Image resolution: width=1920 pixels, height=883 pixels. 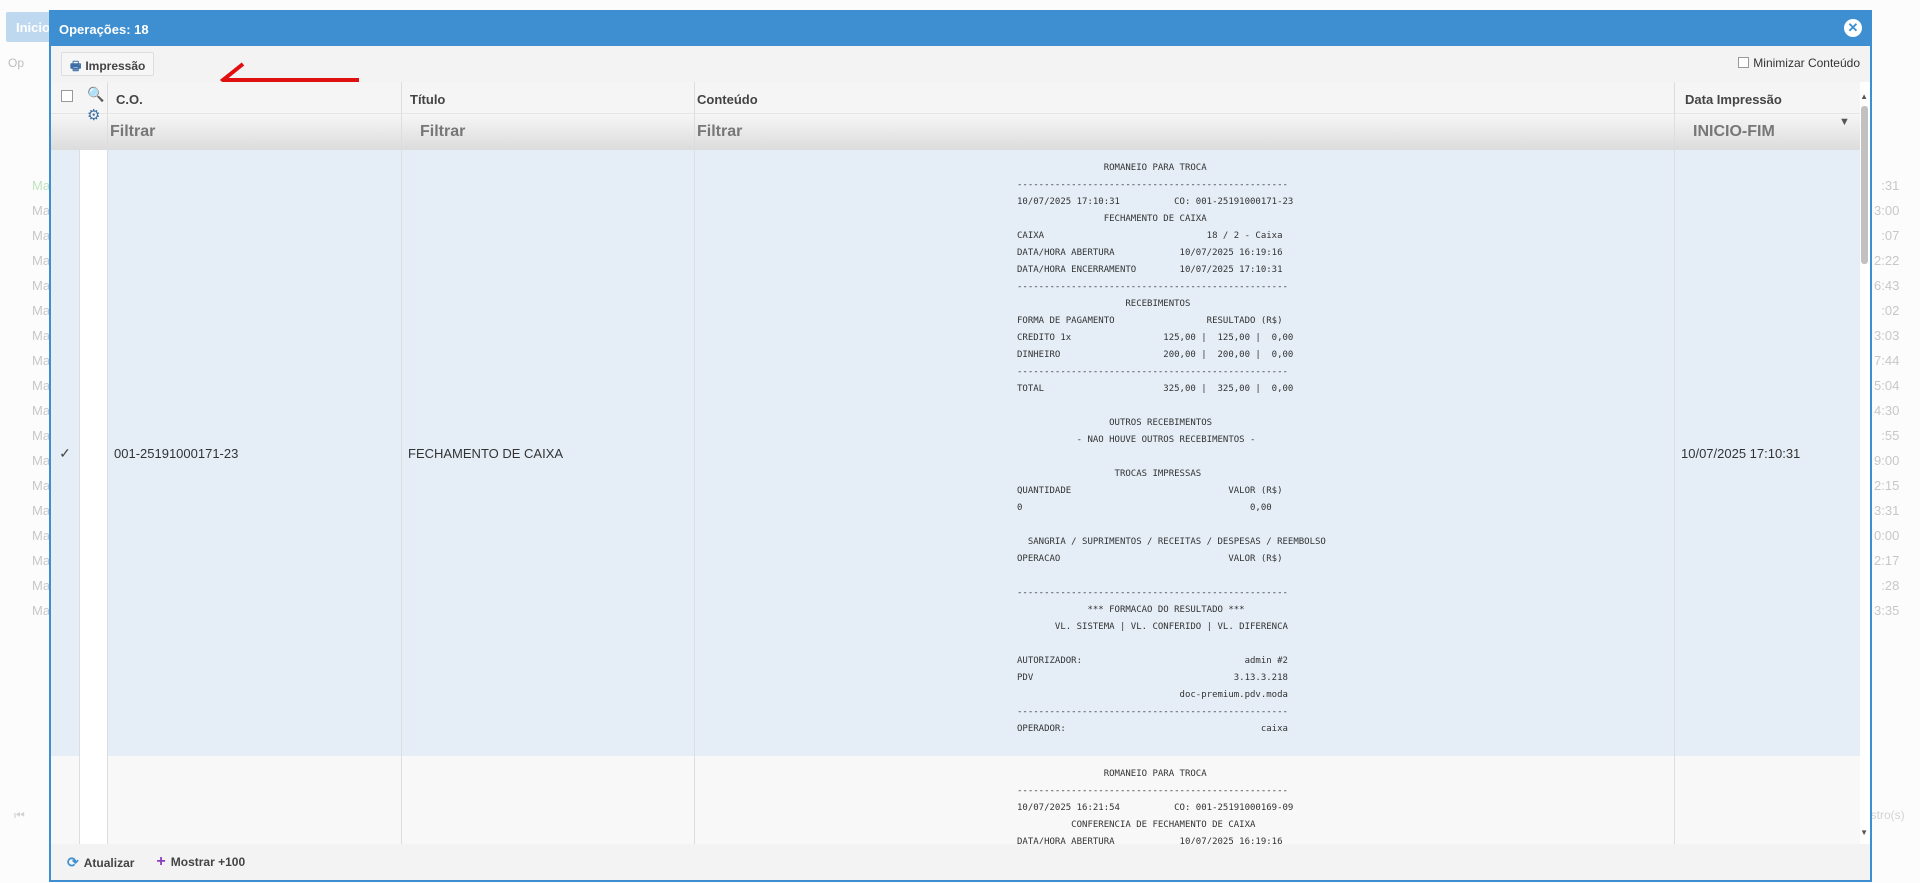 I want to click on scroll-up-icon: ▲, so click(x=1864, y=96).